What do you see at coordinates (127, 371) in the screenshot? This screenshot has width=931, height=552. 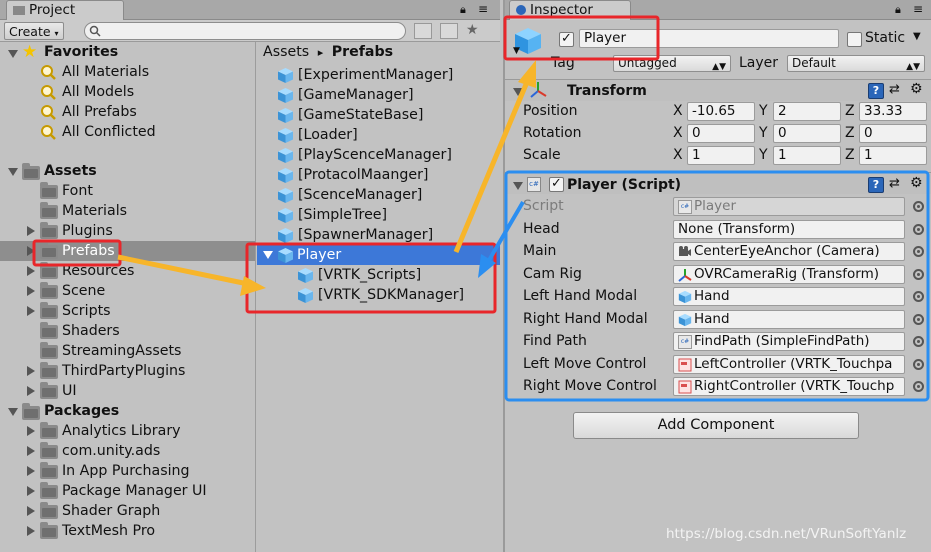 I see `asset-folder: ThirdPartyPlugins` at bounding box center [127, 371].